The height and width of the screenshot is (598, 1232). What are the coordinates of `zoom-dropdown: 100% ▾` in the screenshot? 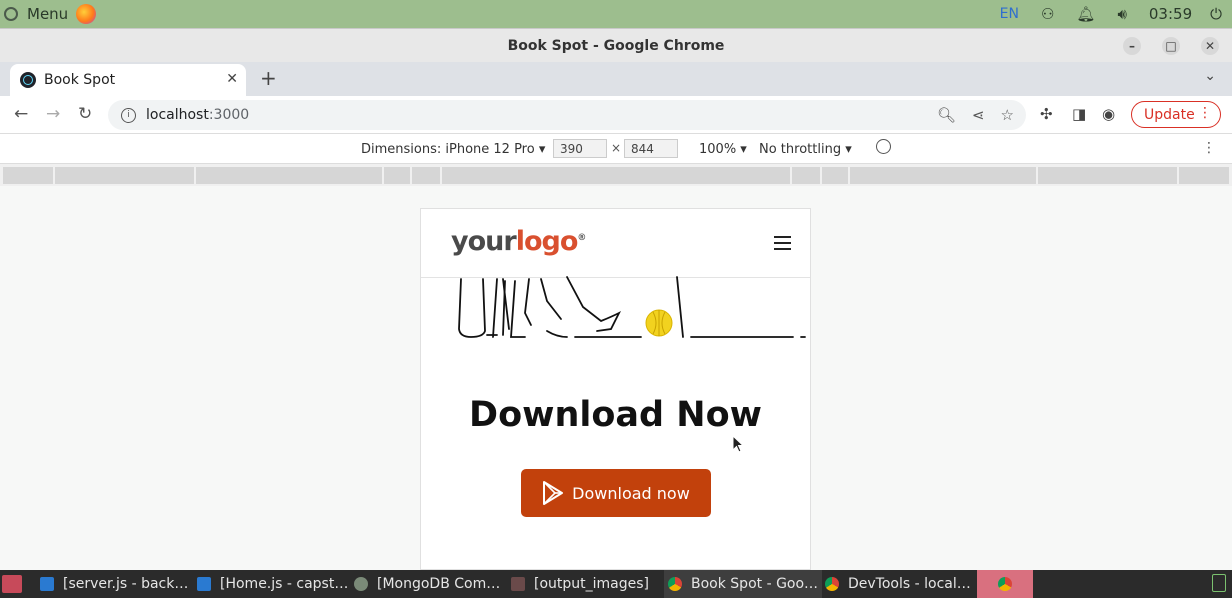 It's located at (723, 149).